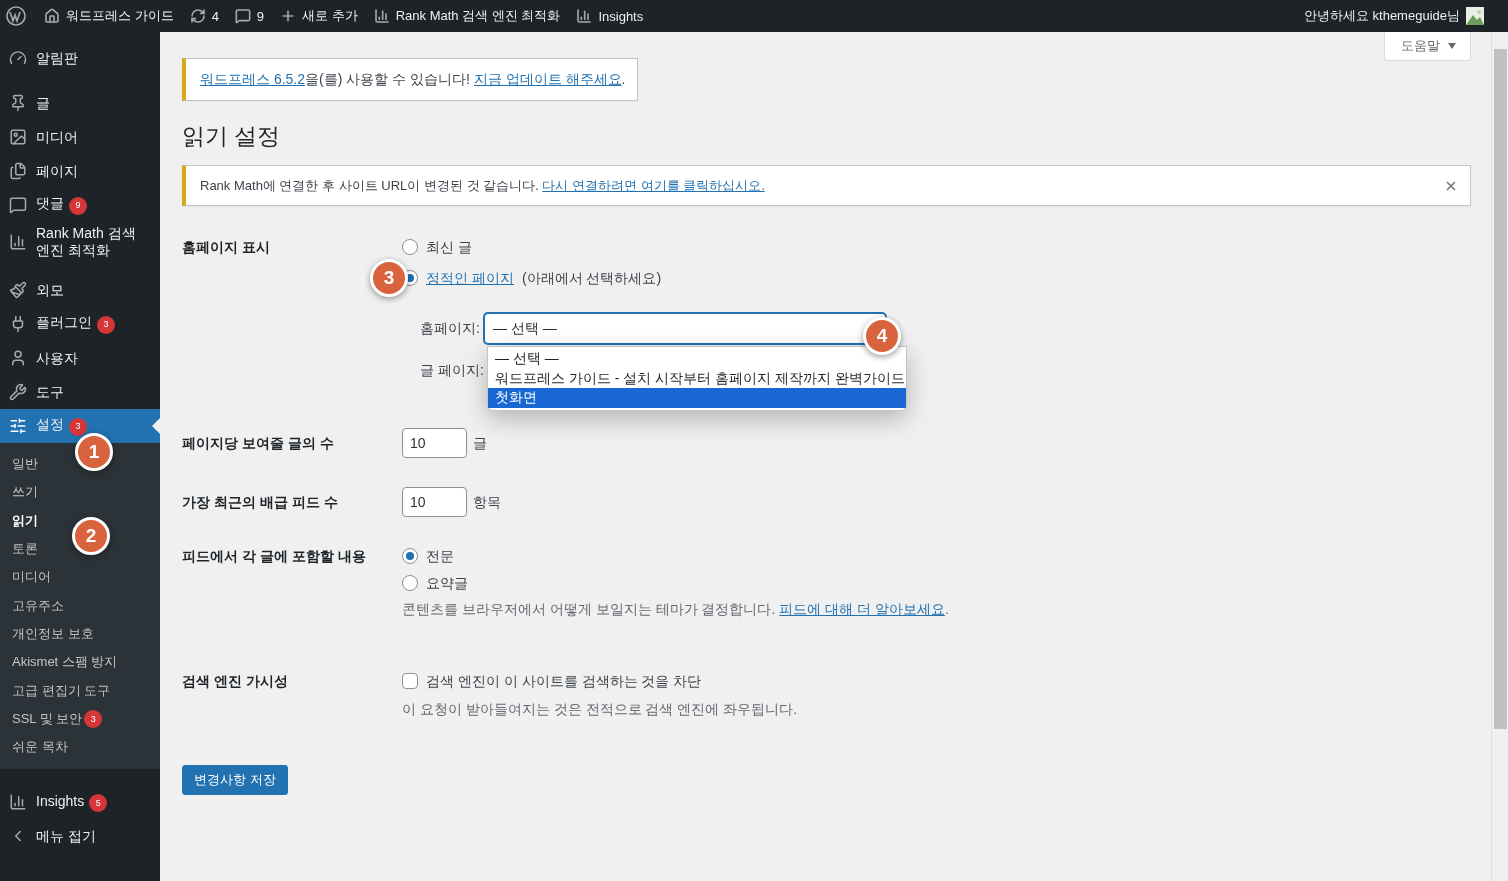 The height and width of the screenshot is (881, 1508). I want to click on toolbar-link: 9, so click(249, 16).